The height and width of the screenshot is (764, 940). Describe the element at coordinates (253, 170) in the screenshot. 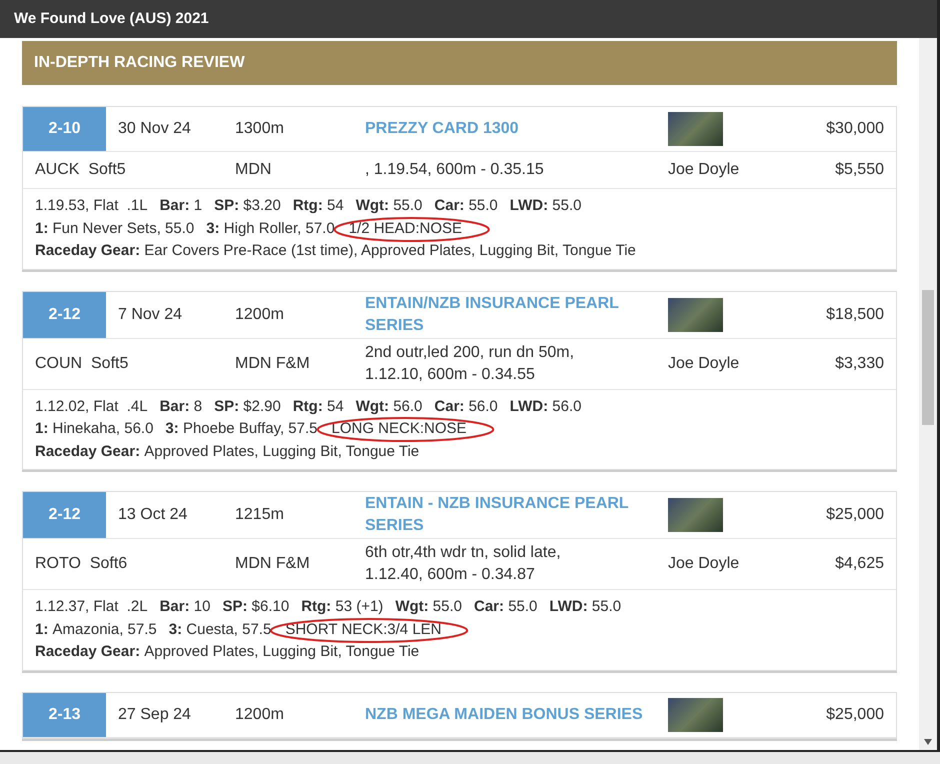

I see `race-class: MDN` at that location.